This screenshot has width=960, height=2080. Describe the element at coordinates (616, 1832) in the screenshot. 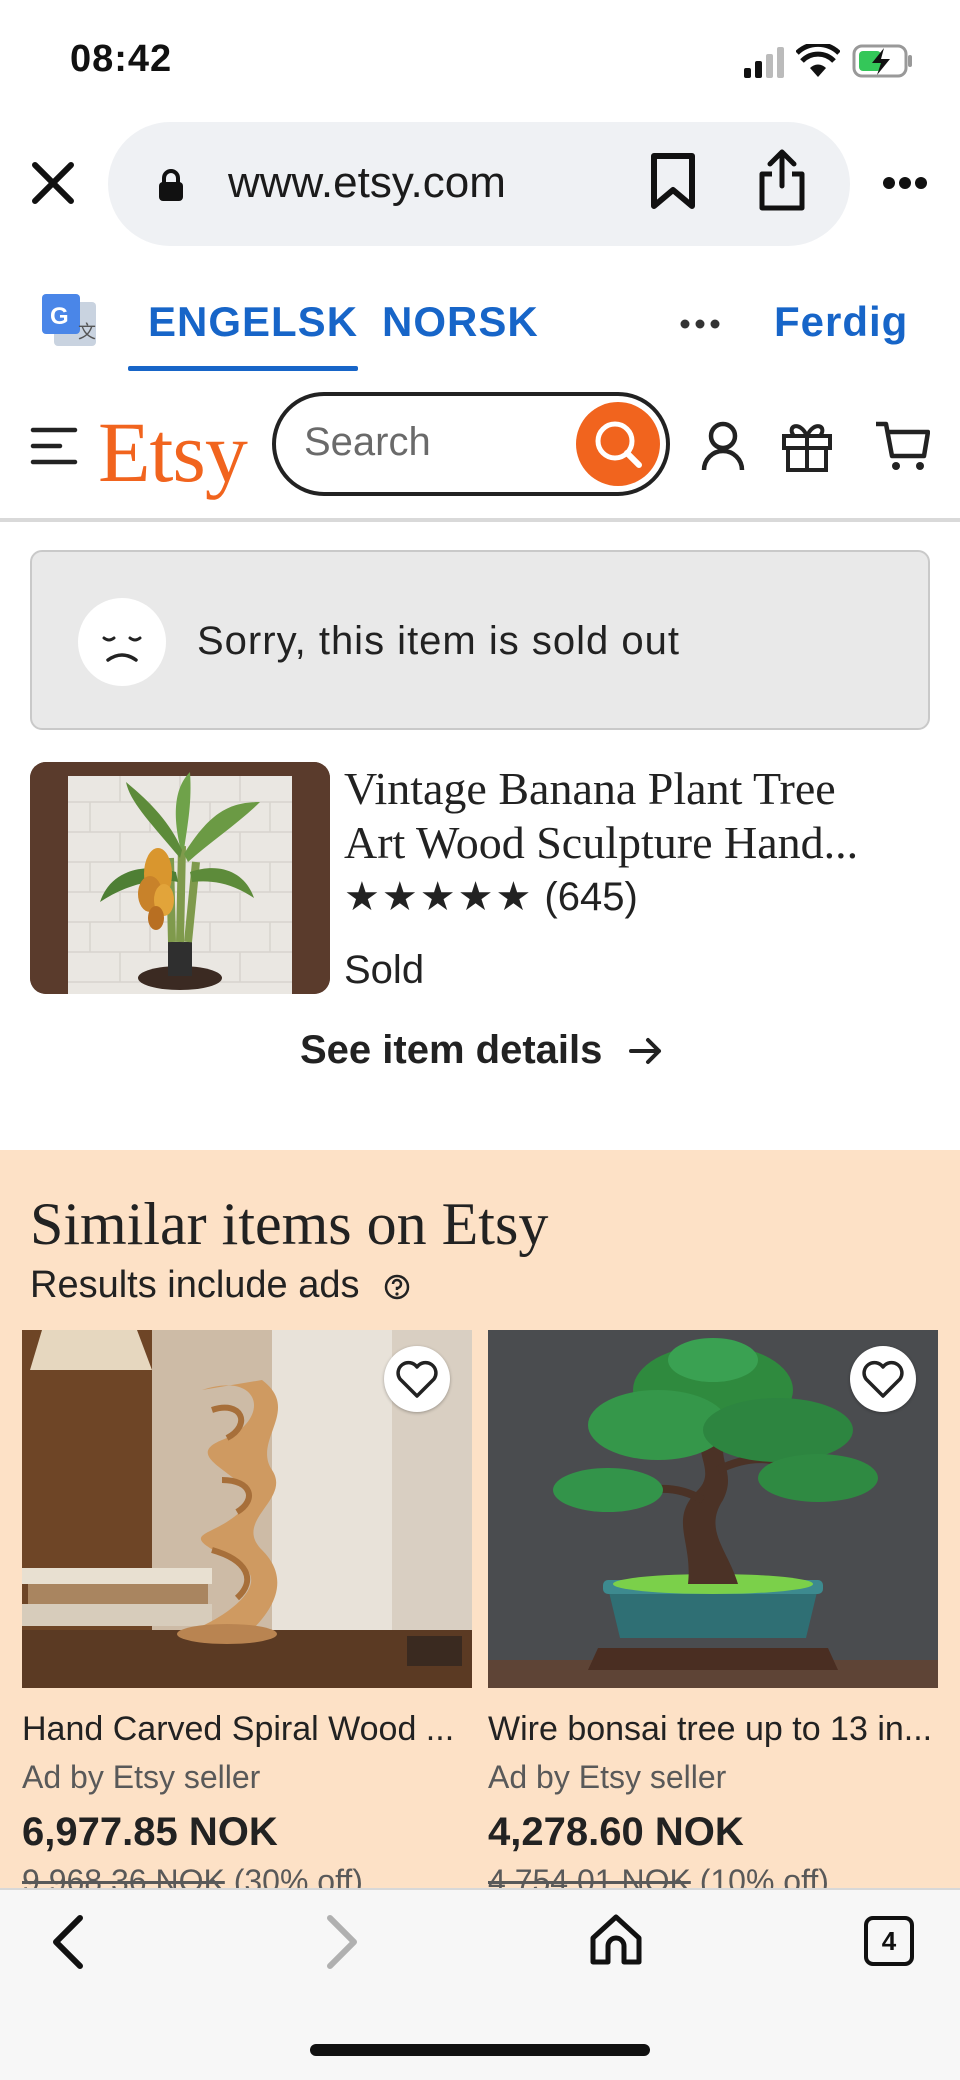

I see `similar-item-price: 4,278.60 NOK` at that location.